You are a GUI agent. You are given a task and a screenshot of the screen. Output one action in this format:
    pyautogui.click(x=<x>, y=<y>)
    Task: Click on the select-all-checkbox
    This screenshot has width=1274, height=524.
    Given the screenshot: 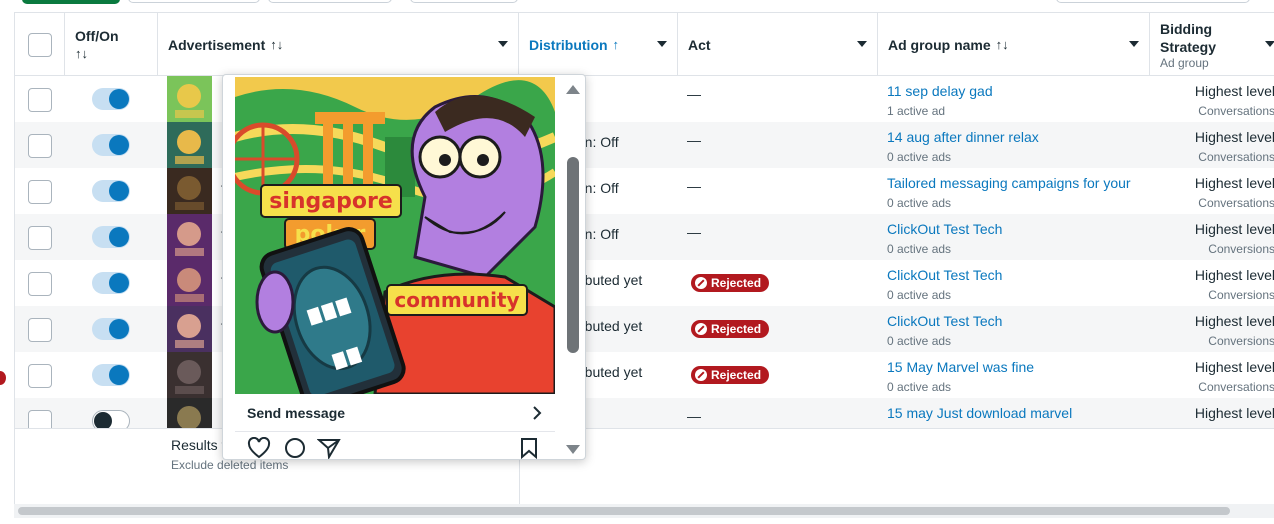 What is the action you would take?
    pyautogui.click(x=40, y=44)
    